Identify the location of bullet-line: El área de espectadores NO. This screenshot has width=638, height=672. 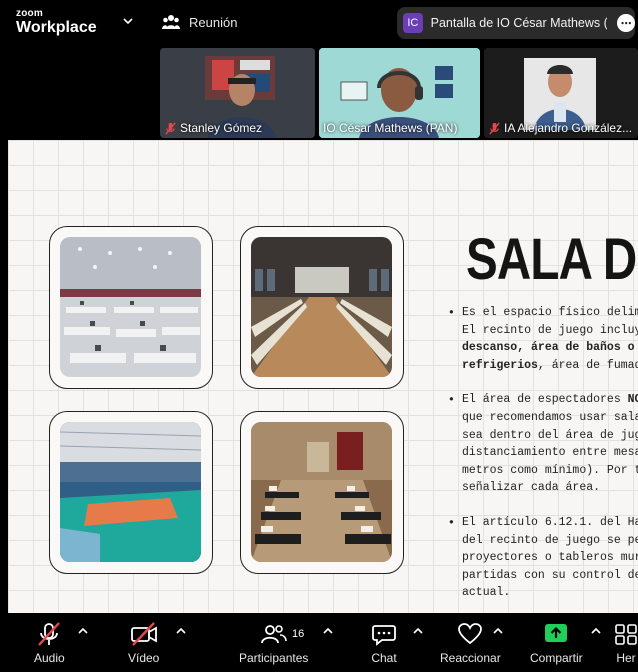
(550, 400).